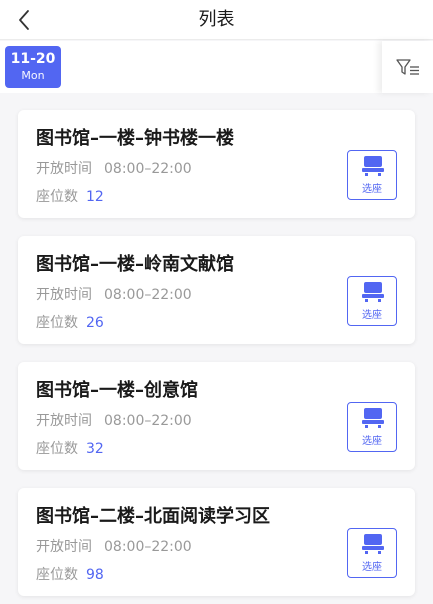 The image size is (433, 604). I want to click on seat-count-value: 32, so click(95, 449).